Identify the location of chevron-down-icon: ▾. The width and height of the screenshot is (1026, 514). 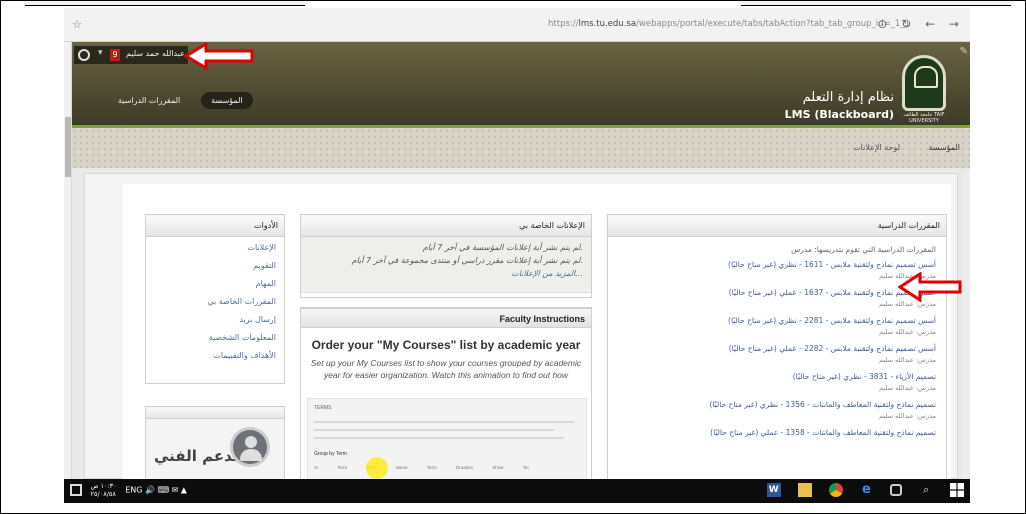
(100, 53).